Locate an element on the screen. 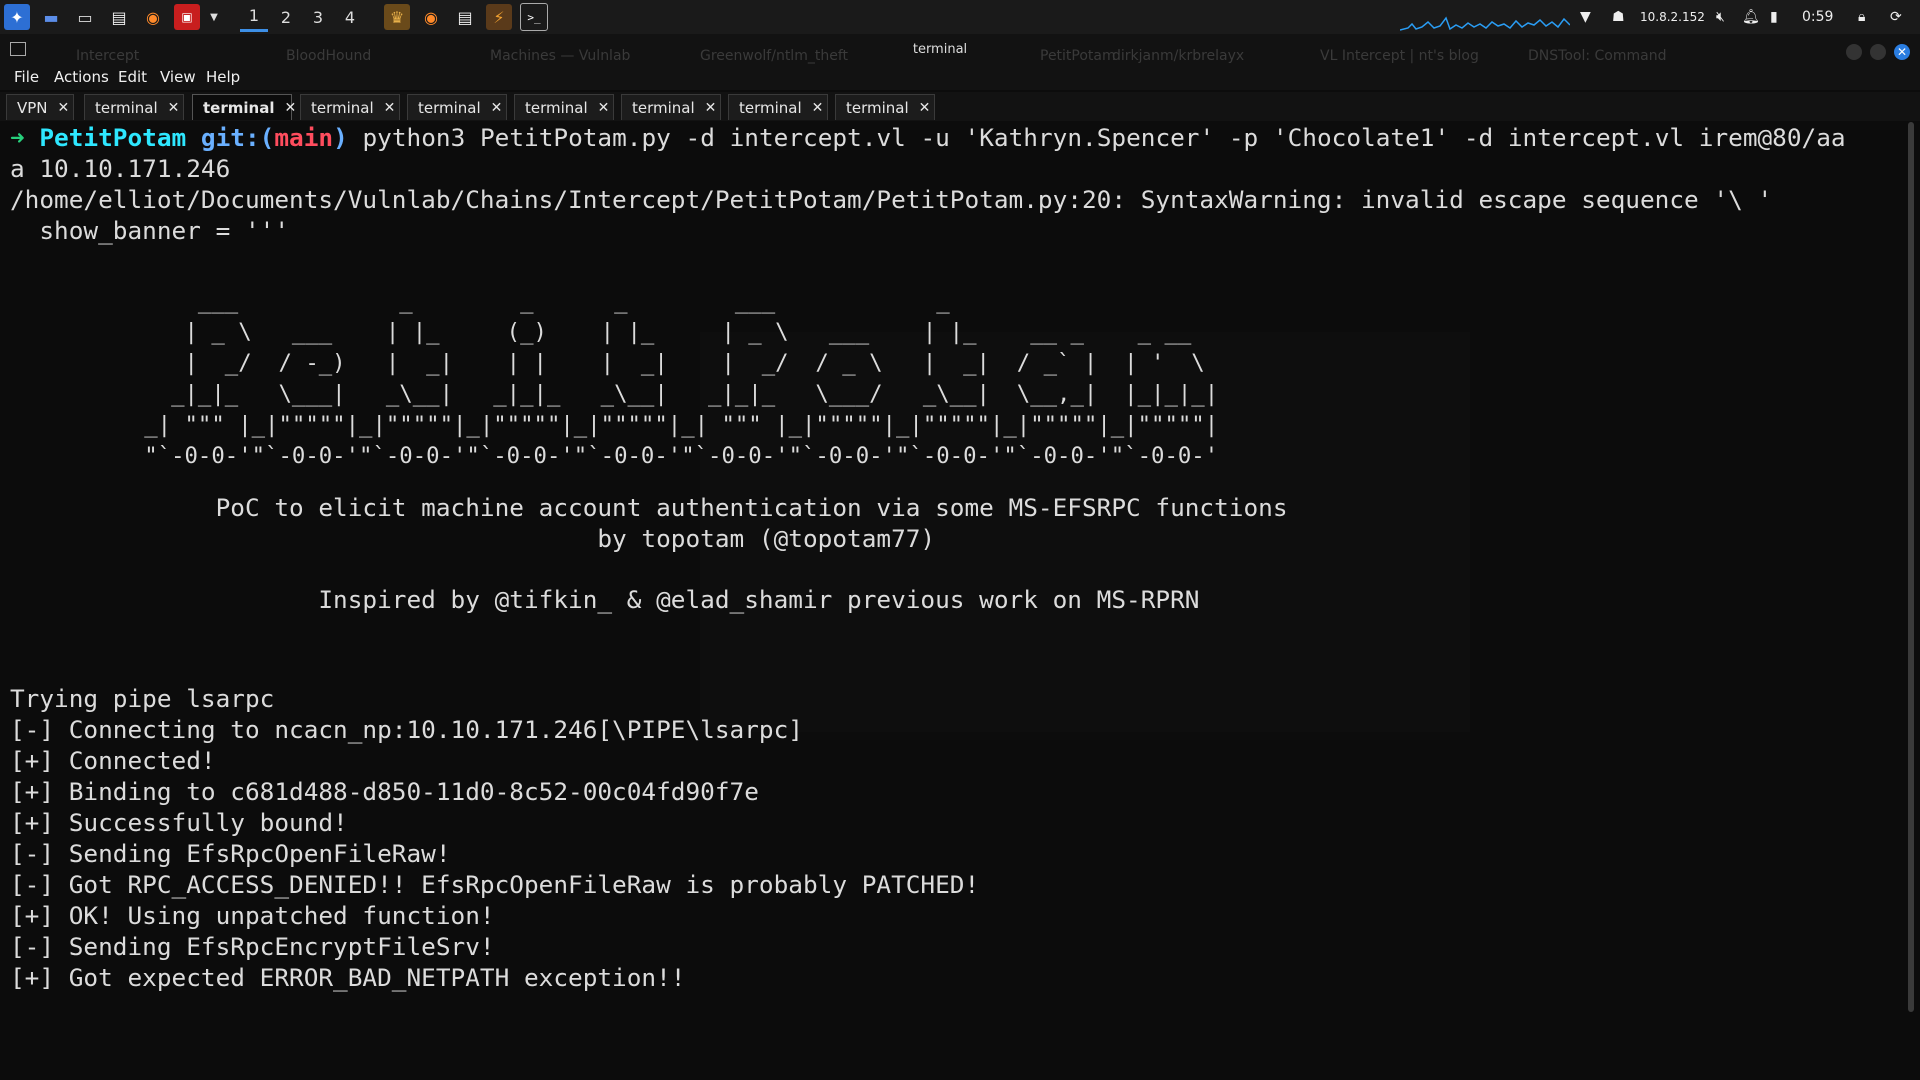 This screenshot has width=1920, height=1080. lock-icon: 🔒︎ is located at coordinates (1861, 17).